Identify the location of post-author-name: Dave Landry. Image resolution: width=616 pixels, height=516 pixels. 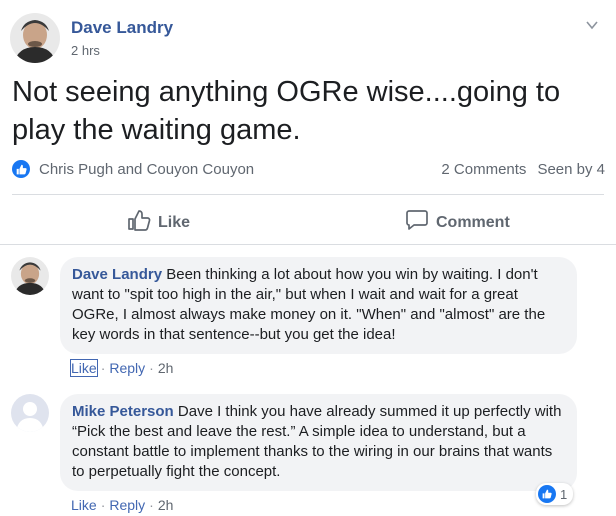
(122, 28).